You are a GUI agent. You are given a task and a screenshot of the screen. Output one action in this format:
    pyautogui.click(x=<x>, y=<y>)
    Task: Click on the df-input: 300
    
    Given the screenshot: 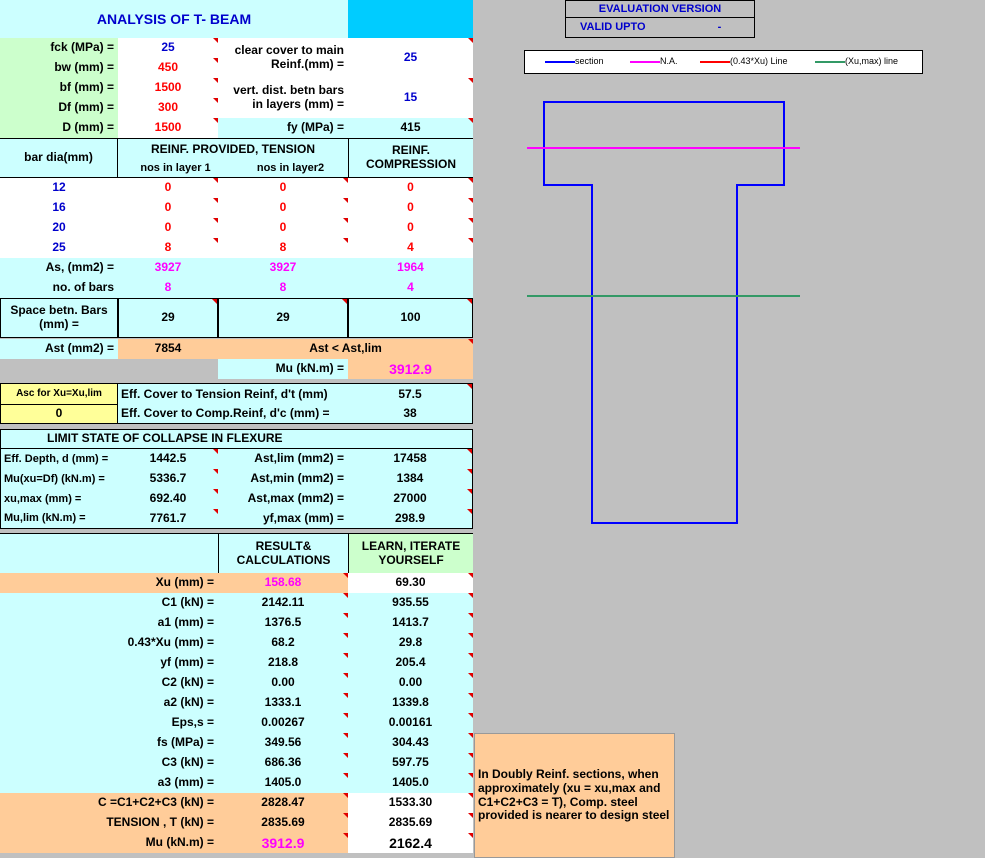 What is the action you would take?
    pyautogui.click(x=168, y=108)
    